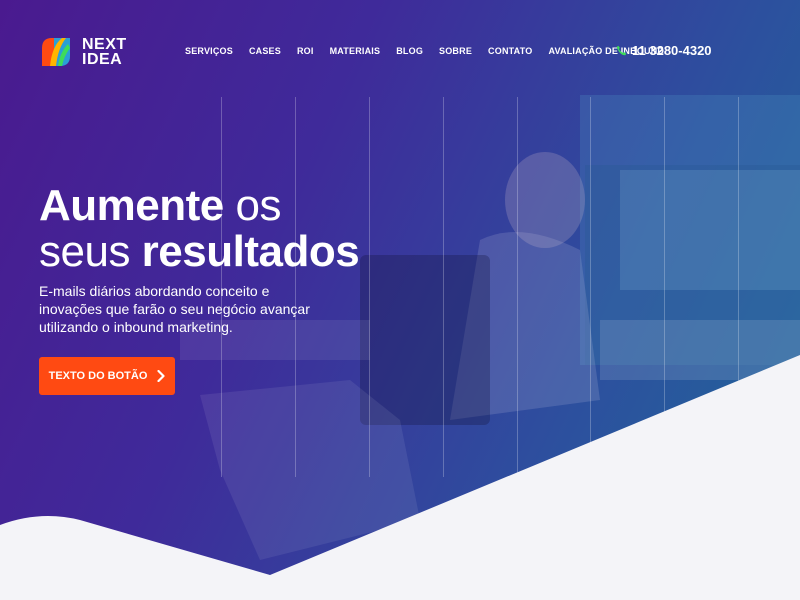 This screenshot has width=800, height=600. Describe the element at coordinates (90, 251) in the screenshot. I see `headline-light-2: seus` at that location.